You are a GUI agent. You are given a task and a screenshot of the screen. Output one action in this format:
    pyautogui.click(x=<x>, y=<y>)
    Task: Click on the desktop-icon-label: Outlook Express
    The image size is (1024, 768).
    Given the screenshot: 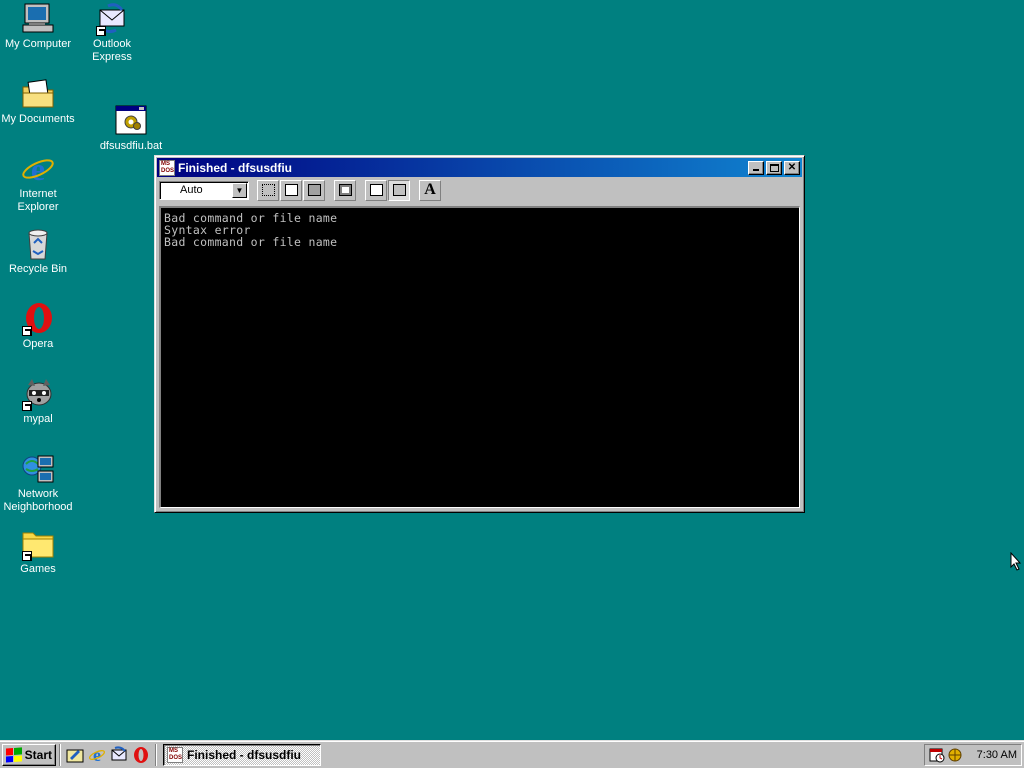 What is the action you would take?
    pyautogui.click(x=112, y=50)
    